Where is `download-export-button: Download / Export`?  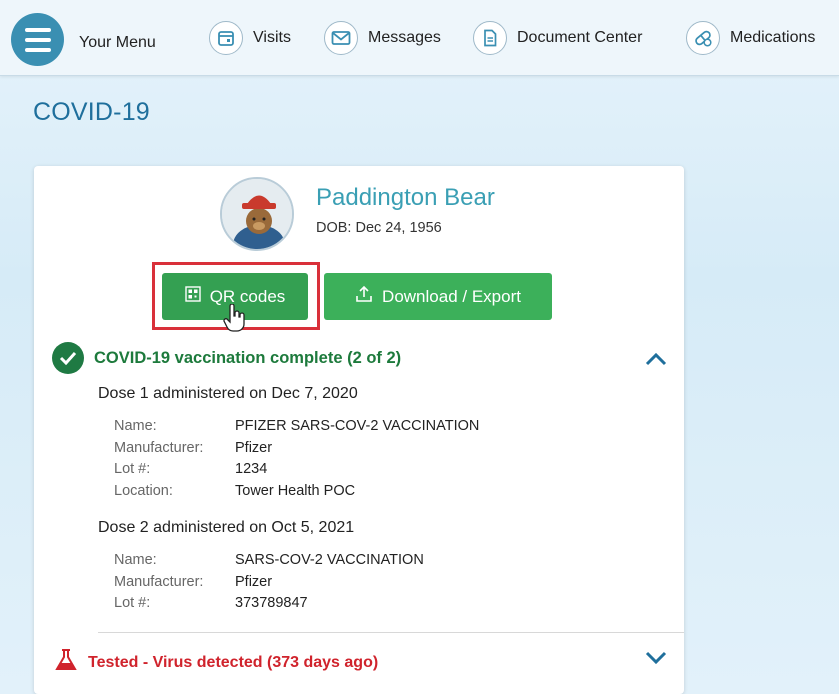 download-export-button: Download / Export is located at coordinates (438, 296).